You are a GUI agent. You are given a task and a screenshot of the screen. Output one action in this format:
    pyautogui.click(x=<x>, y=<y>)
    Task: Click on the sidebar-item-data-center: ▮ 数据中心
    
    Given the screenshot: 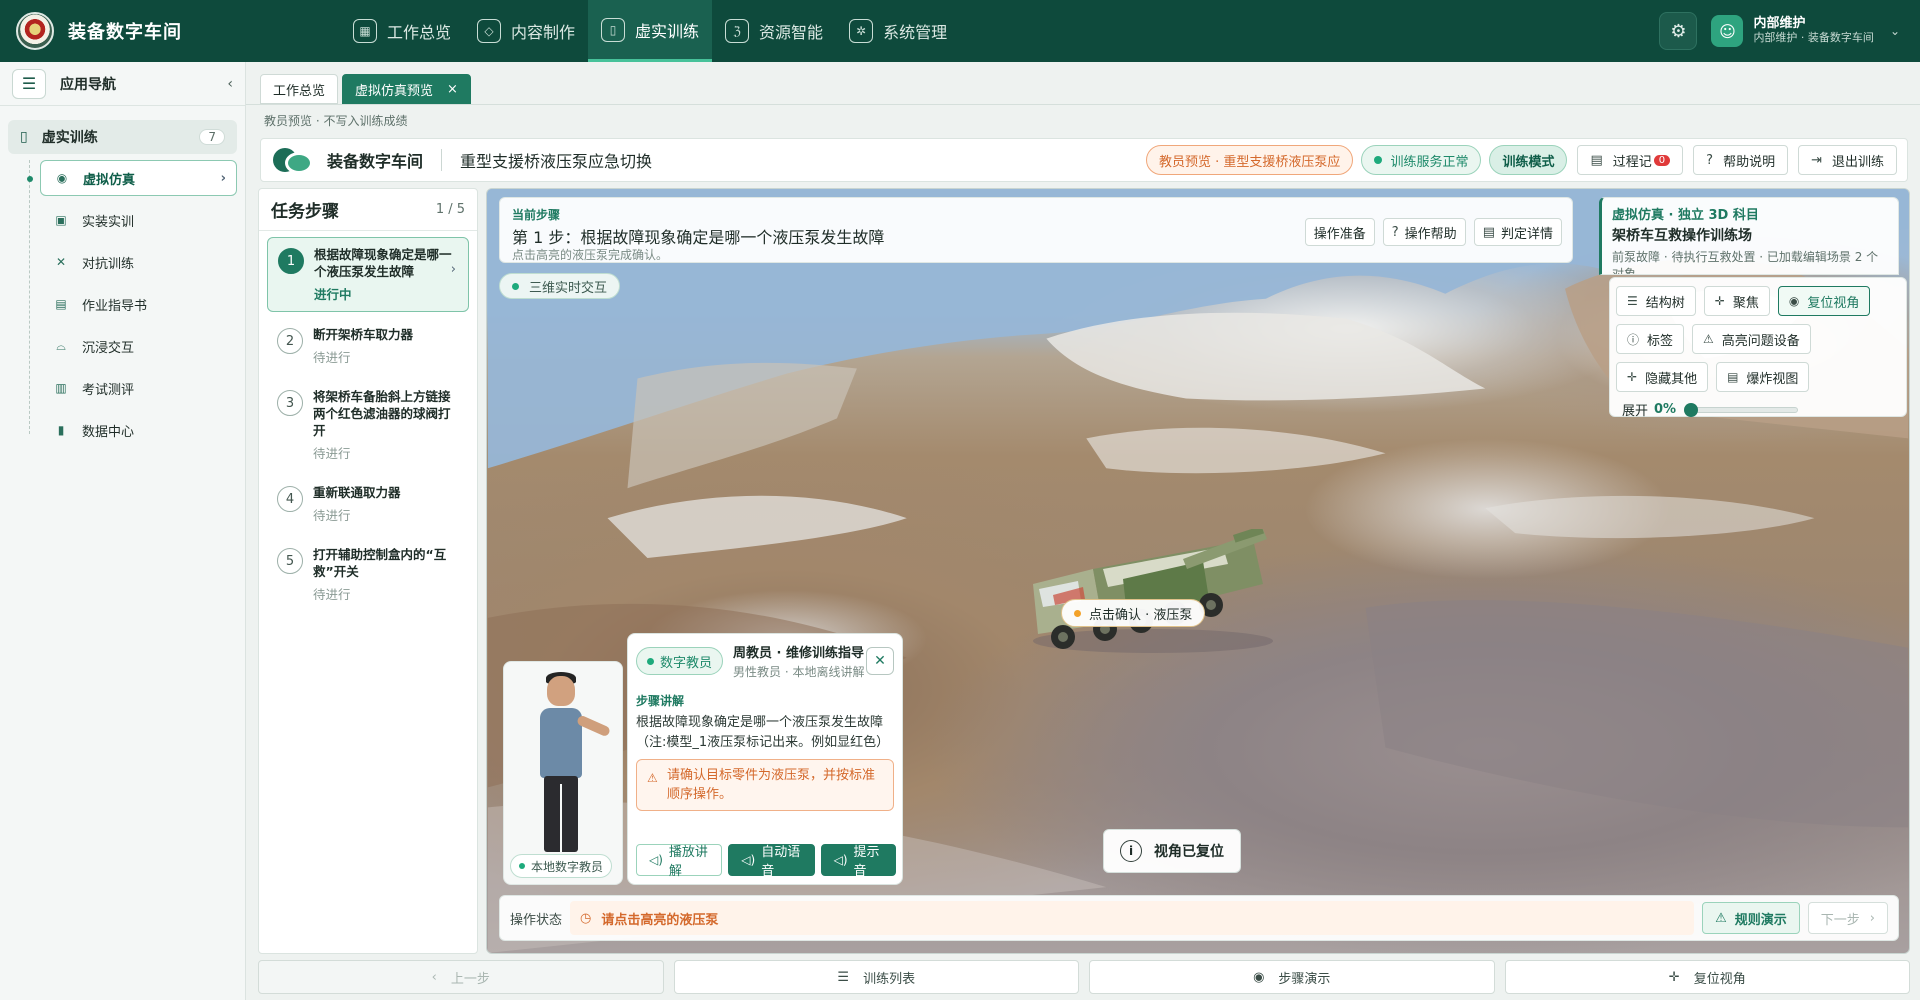 What is the action you would take?
    pyautogui.click(x=138, y=430)
    